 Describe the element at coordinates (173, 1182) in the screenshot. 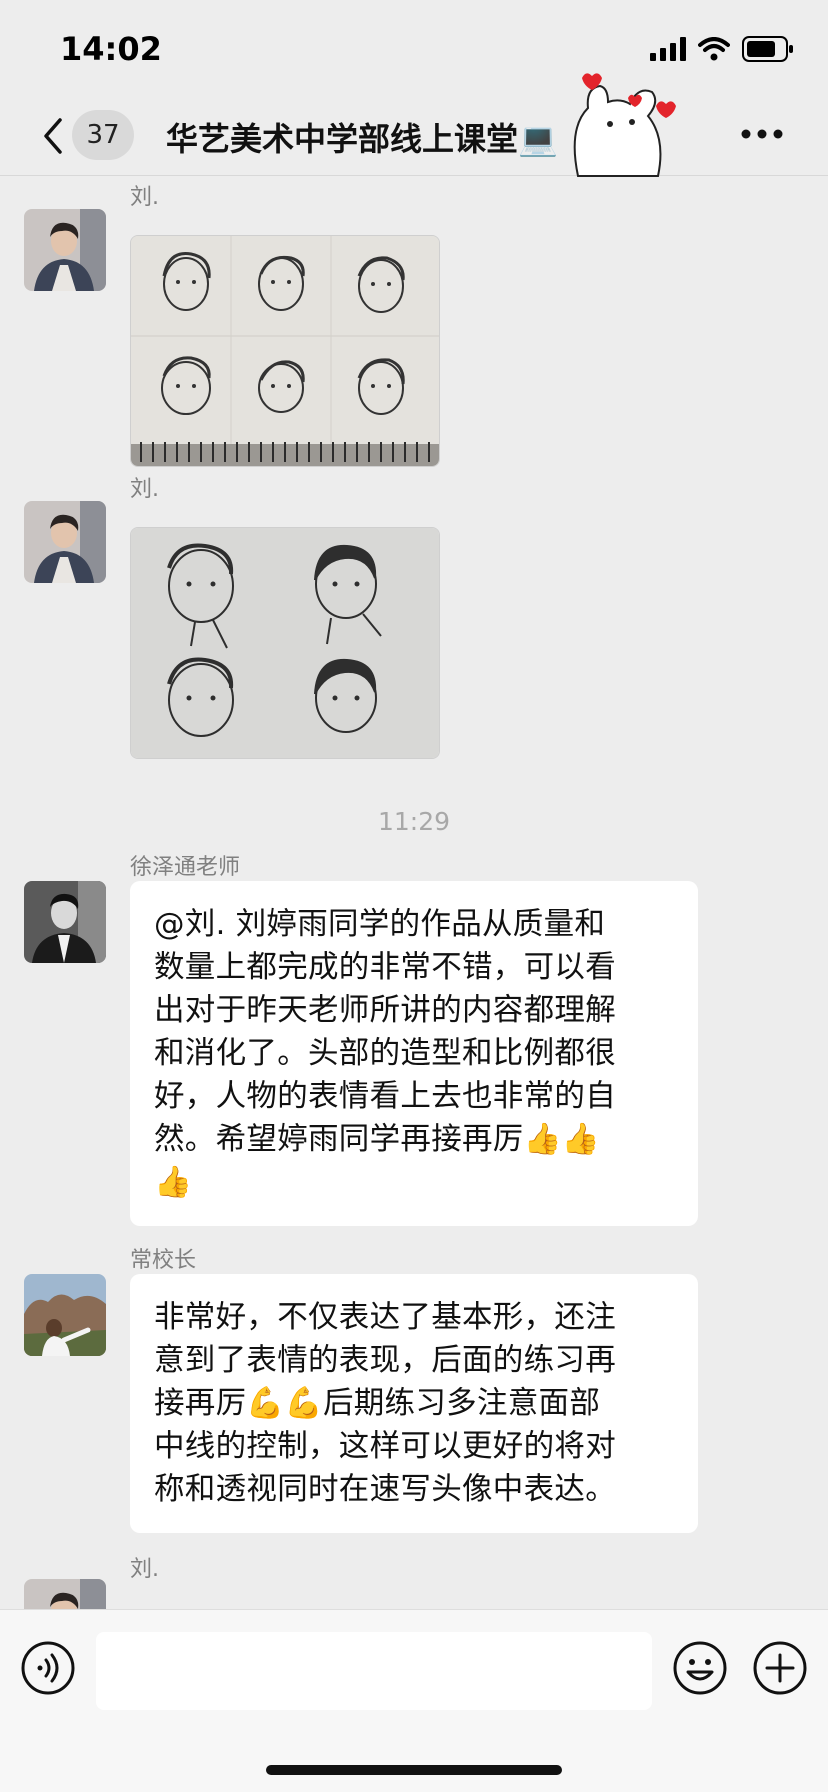

I see `message-line: 👍` at that location.